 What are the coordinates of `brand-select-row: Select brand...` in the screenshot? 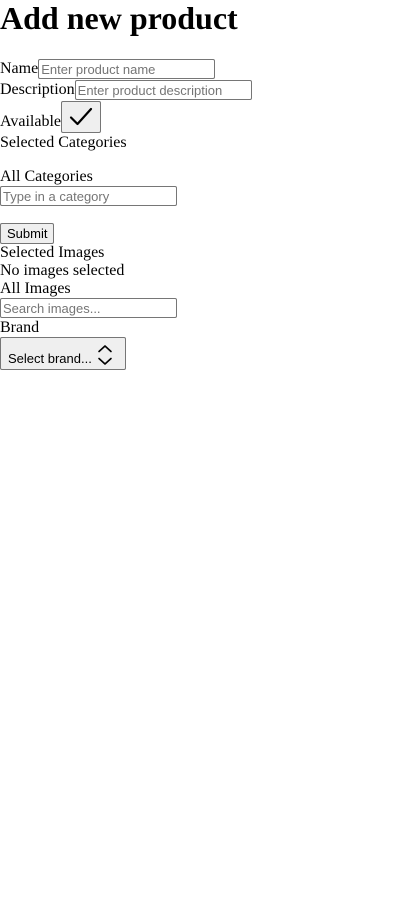 It's located at (63, 353).